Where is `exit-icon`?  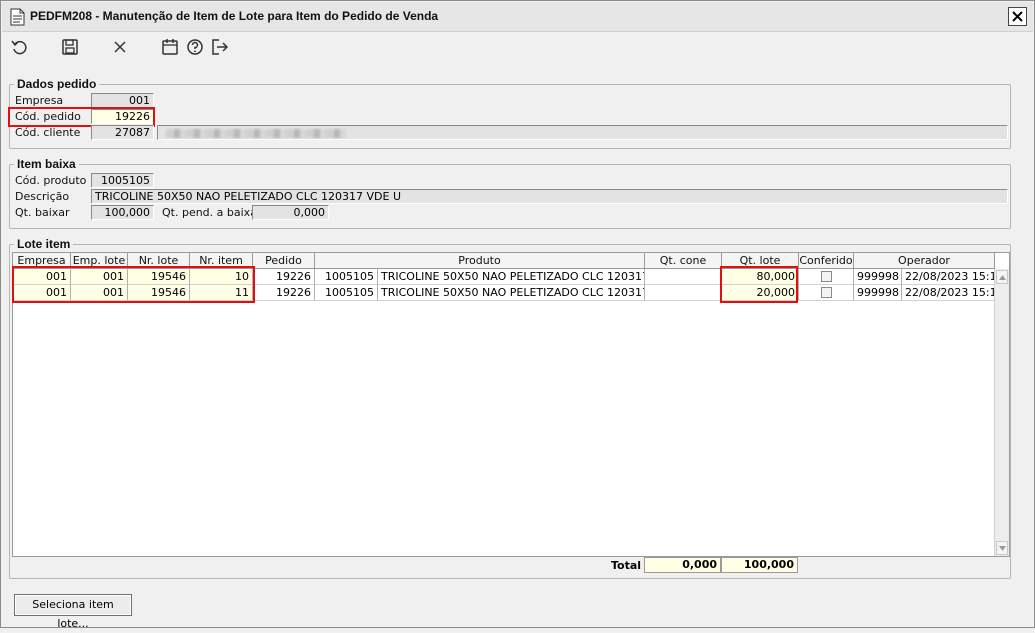 exit-icon is located at coordinates (220, 47).